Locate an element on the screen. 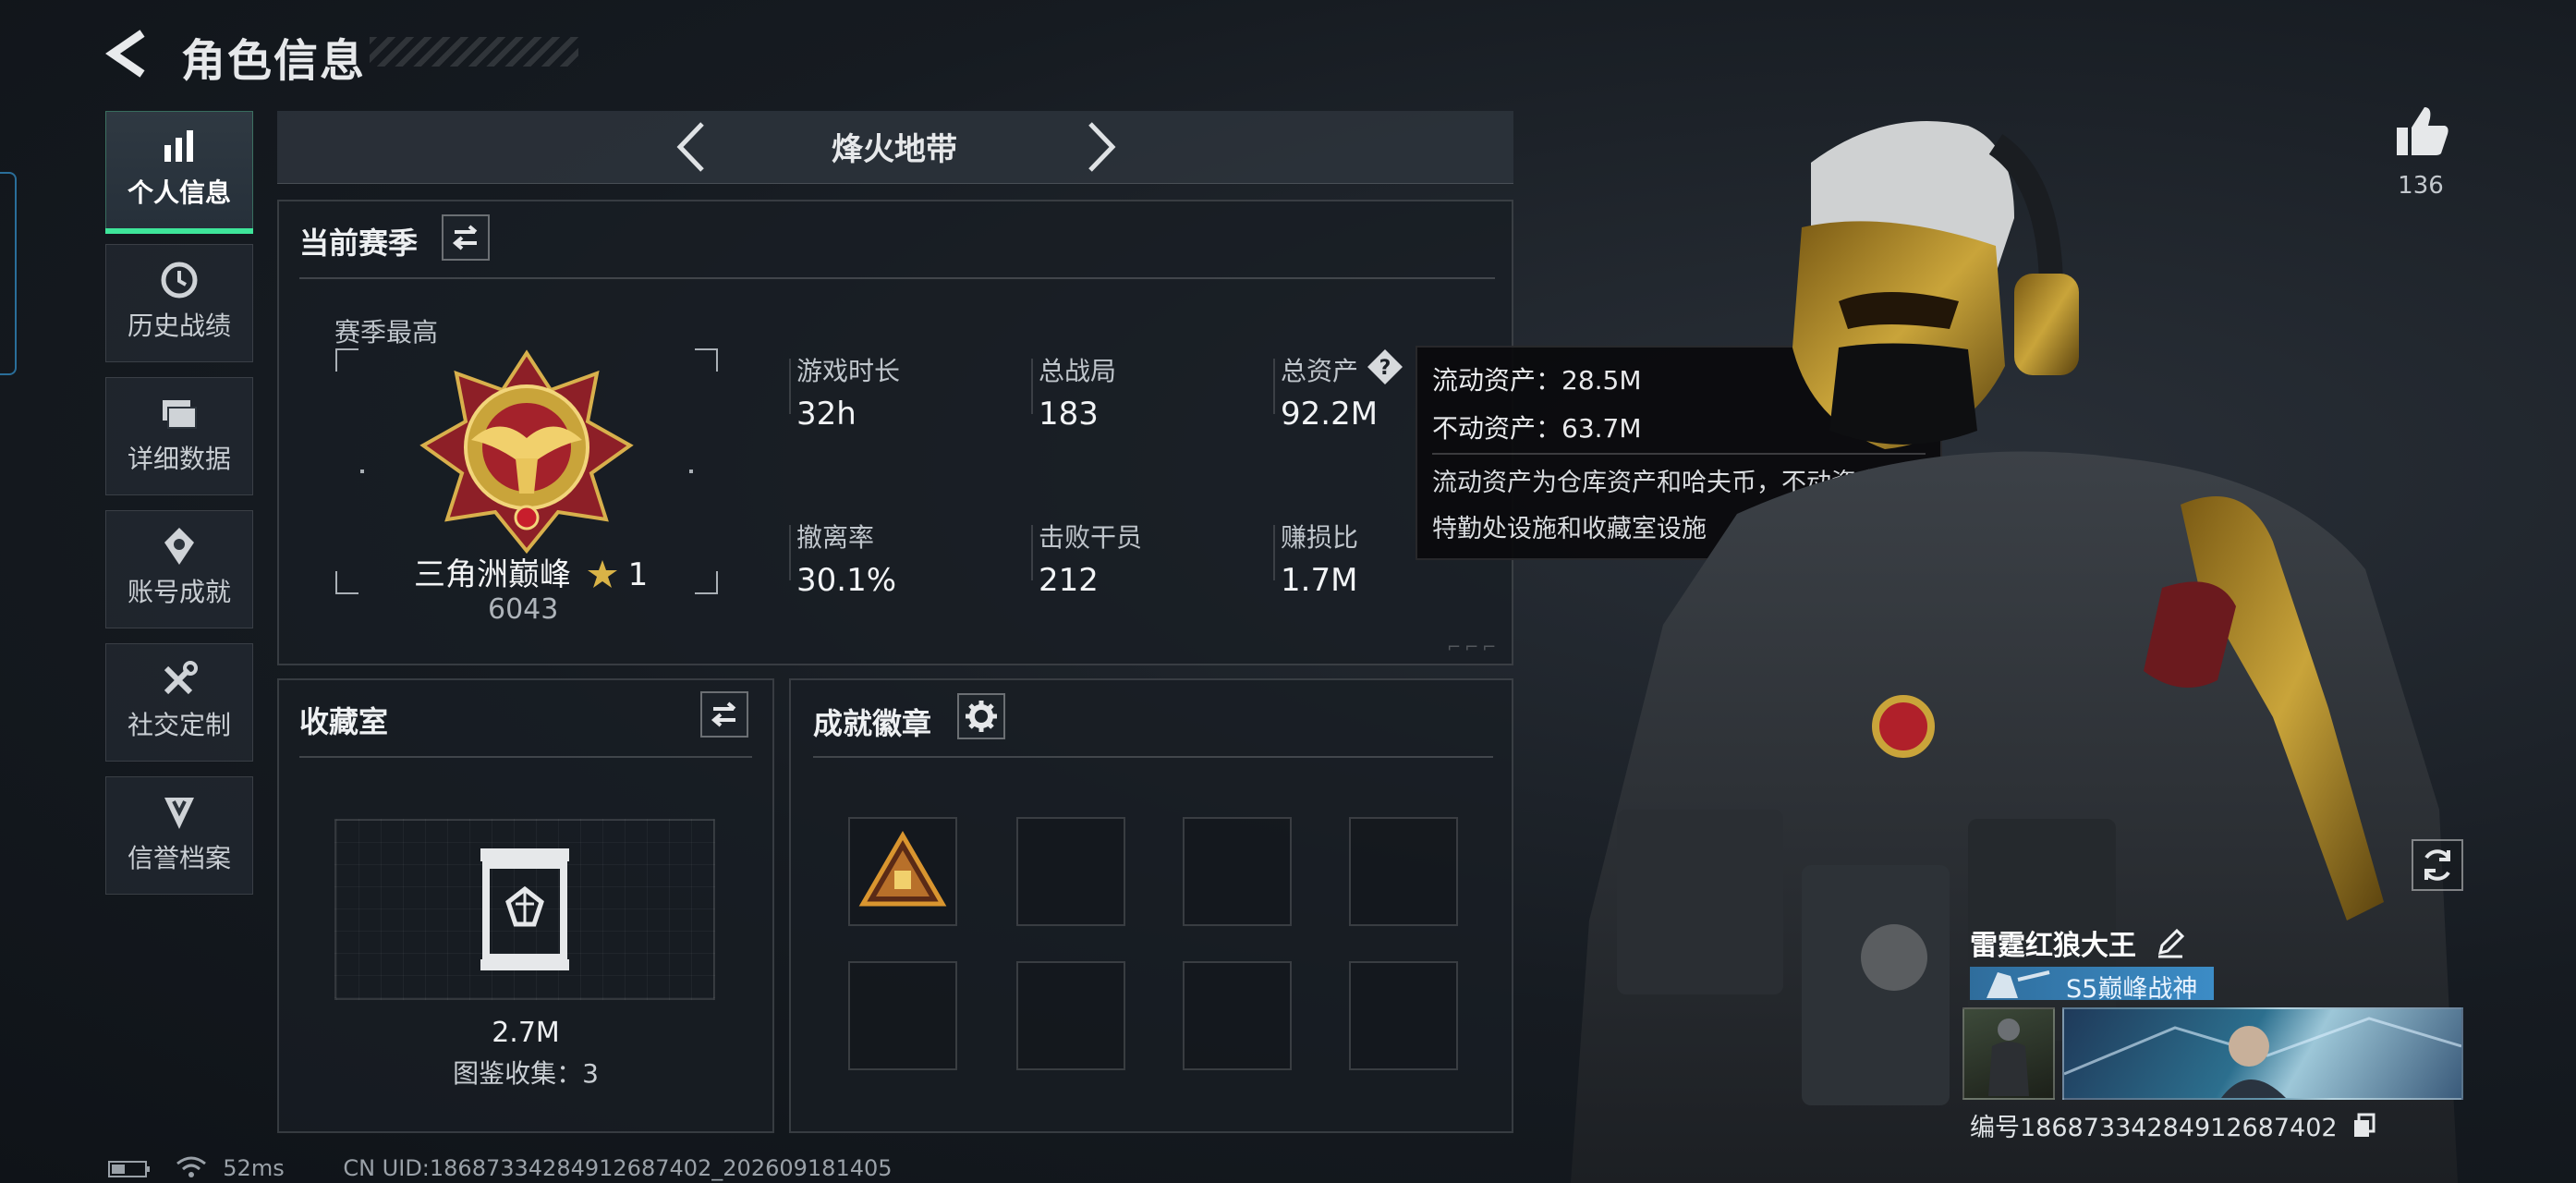 This screenshot has width=2576, height=1183. page-title: 角色信息 is located at coordinates (274, 61).